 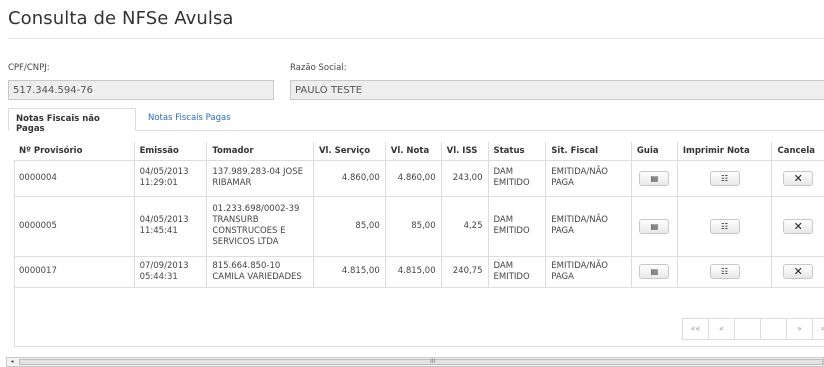 I want to click on cell-vl-nota: 85,00, so click(x=413, y=226).